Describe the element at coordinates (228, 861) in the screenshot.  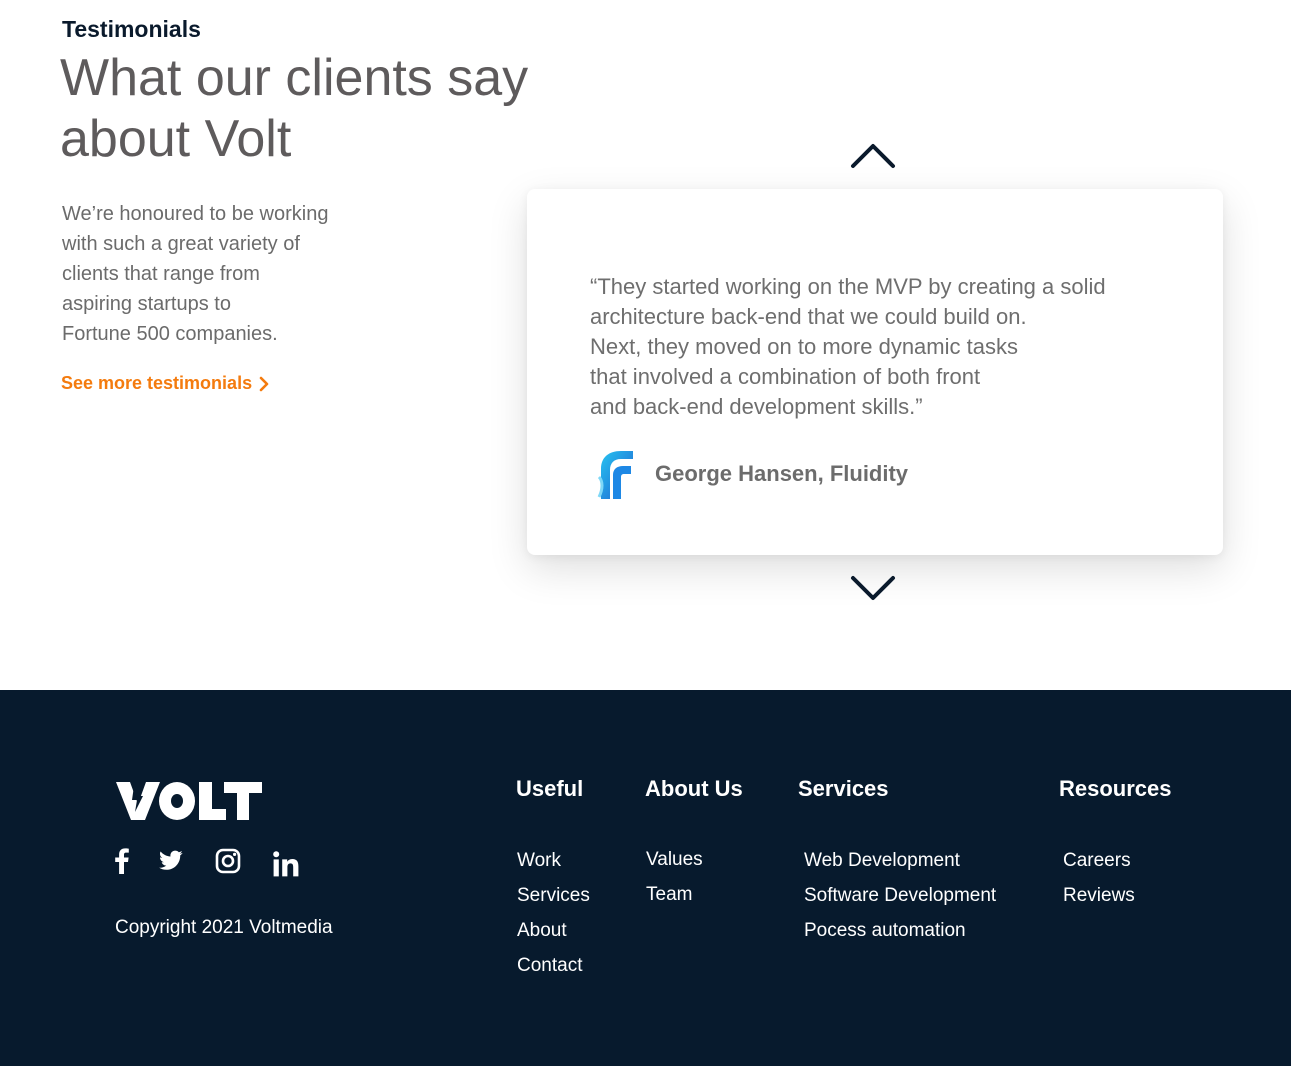
I see `instagram-icon` at that location.